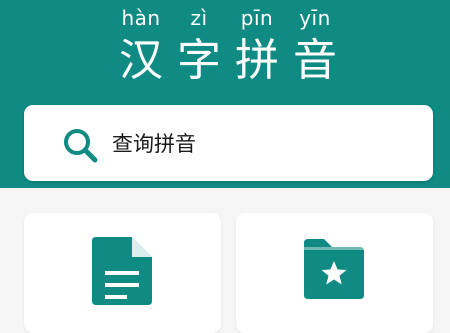 This screenshot has height=333, width=450. I want to click on title-pinyin: yīn, so click(315, 18).